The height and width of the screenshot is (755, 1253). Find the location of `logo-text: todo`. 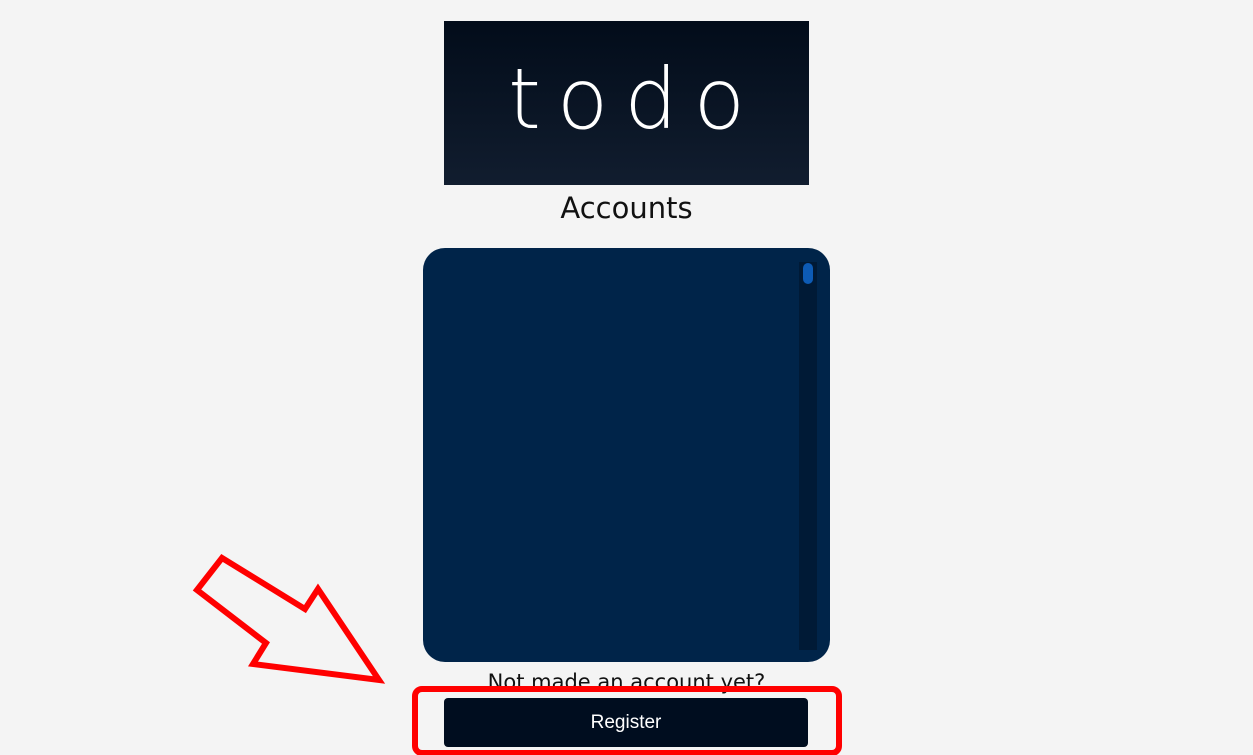

logo-text: todo is located at coordinates (634, 99).